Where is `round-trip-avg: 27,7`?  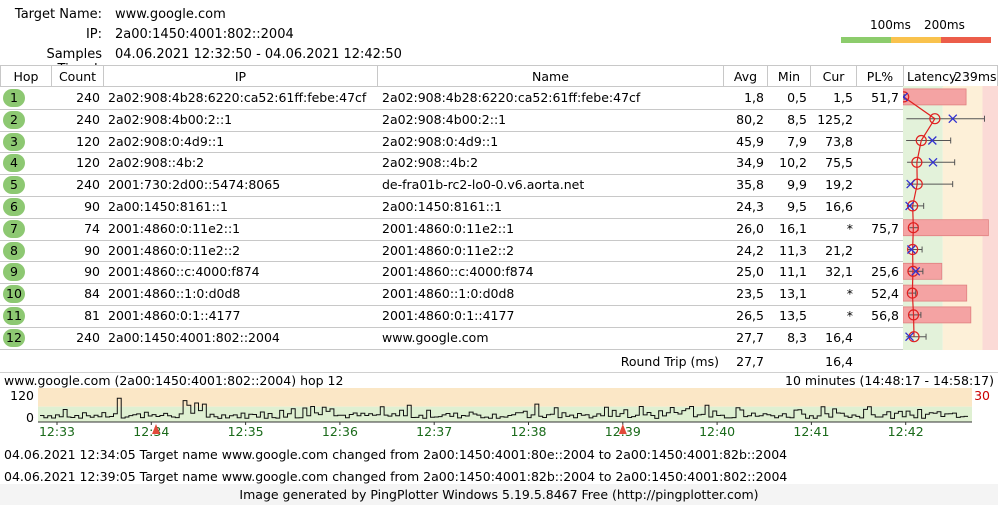
round-trip-avg: 27,7 is located at coordinates (750, 361).